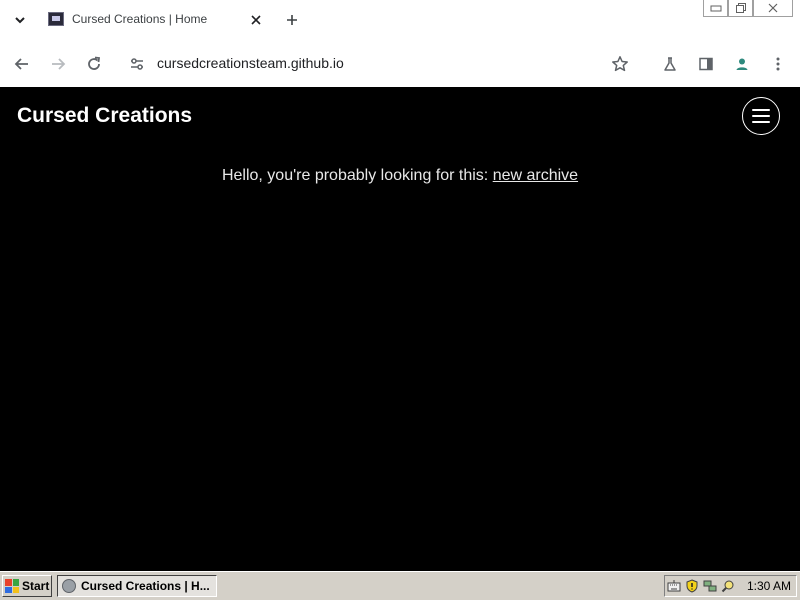 This screenshot has width=800, height=600. I want to click on arrow-right-icon, so click(59, 64).